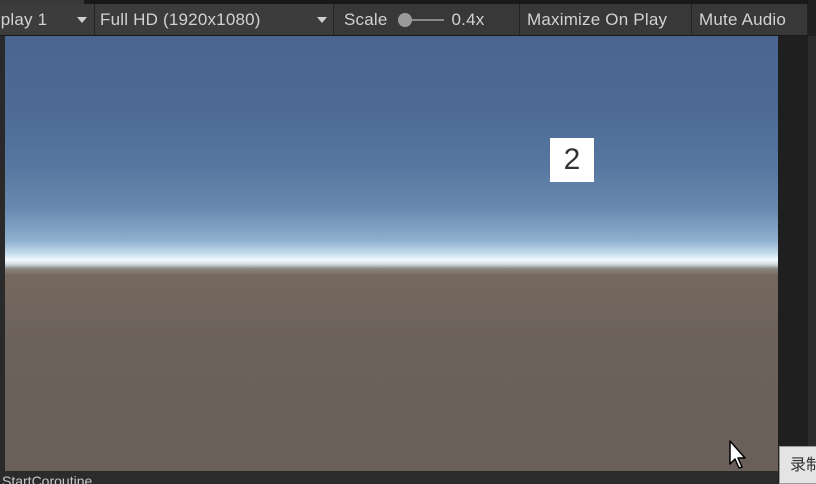  I want to click on resolution-dropdown: Full HD (1920x1080), so click(214, 19).